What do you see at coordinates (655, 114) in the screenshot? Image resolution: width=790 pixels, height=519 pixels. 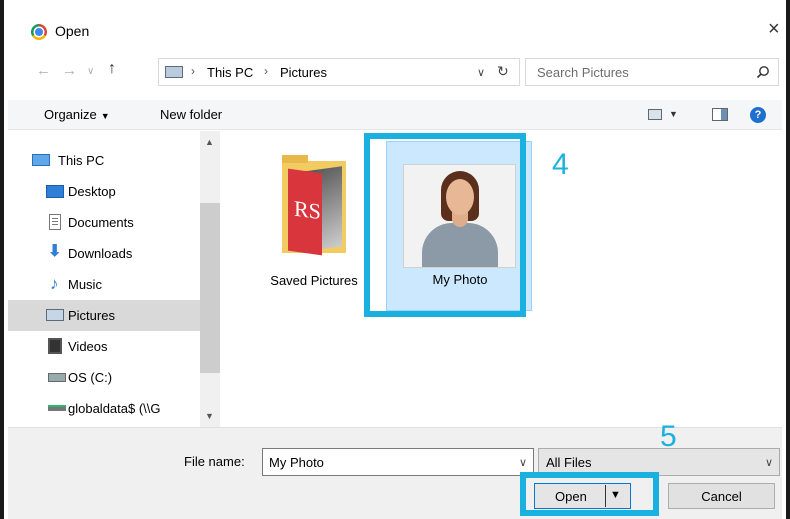 I see `change-view-icon` at bounding box center [655, 114].